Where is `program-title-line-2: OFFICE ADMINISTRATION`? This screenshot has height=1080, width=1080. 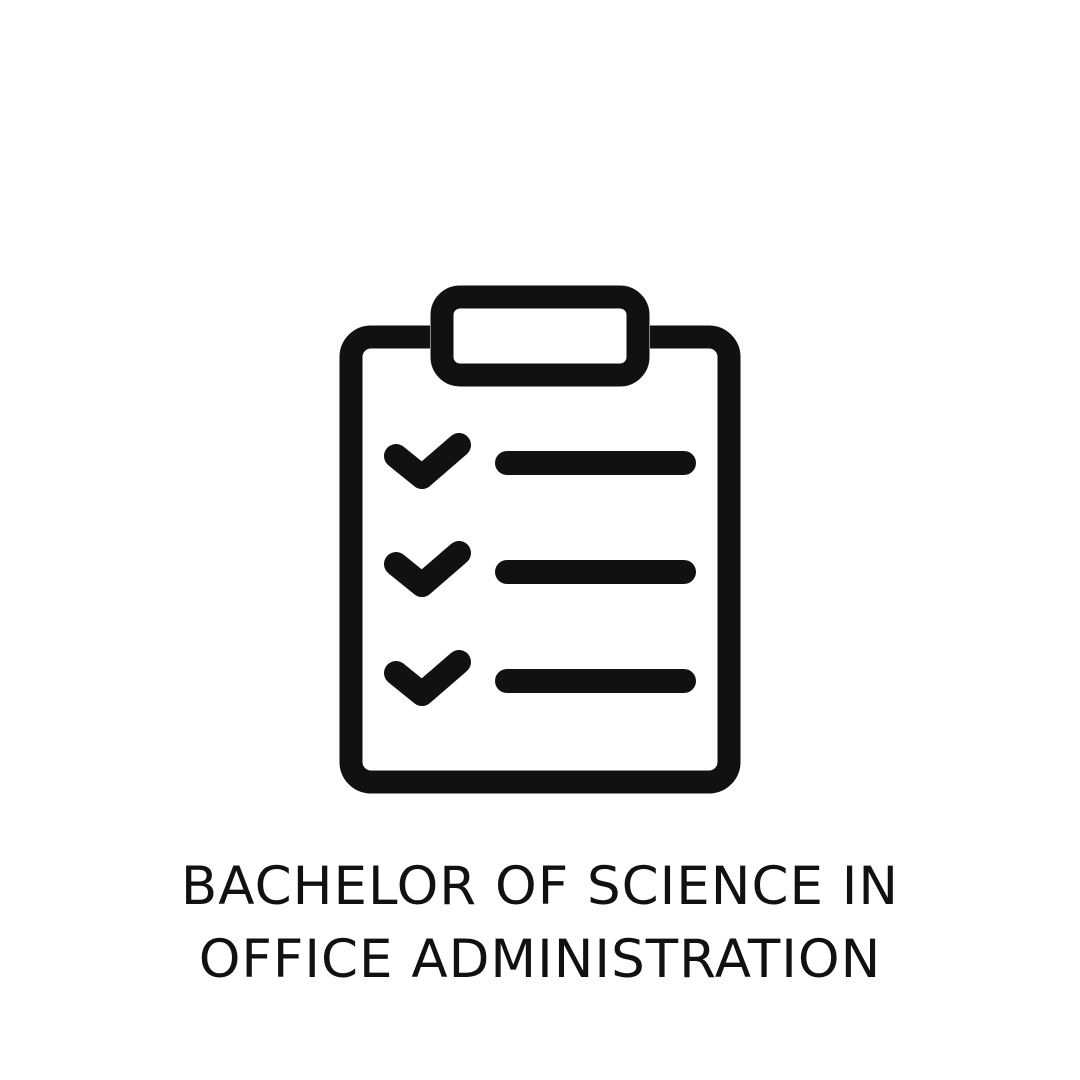 program-title-line-2: OFFICE ADMINISTRATION is located at coordinates (540, 959).